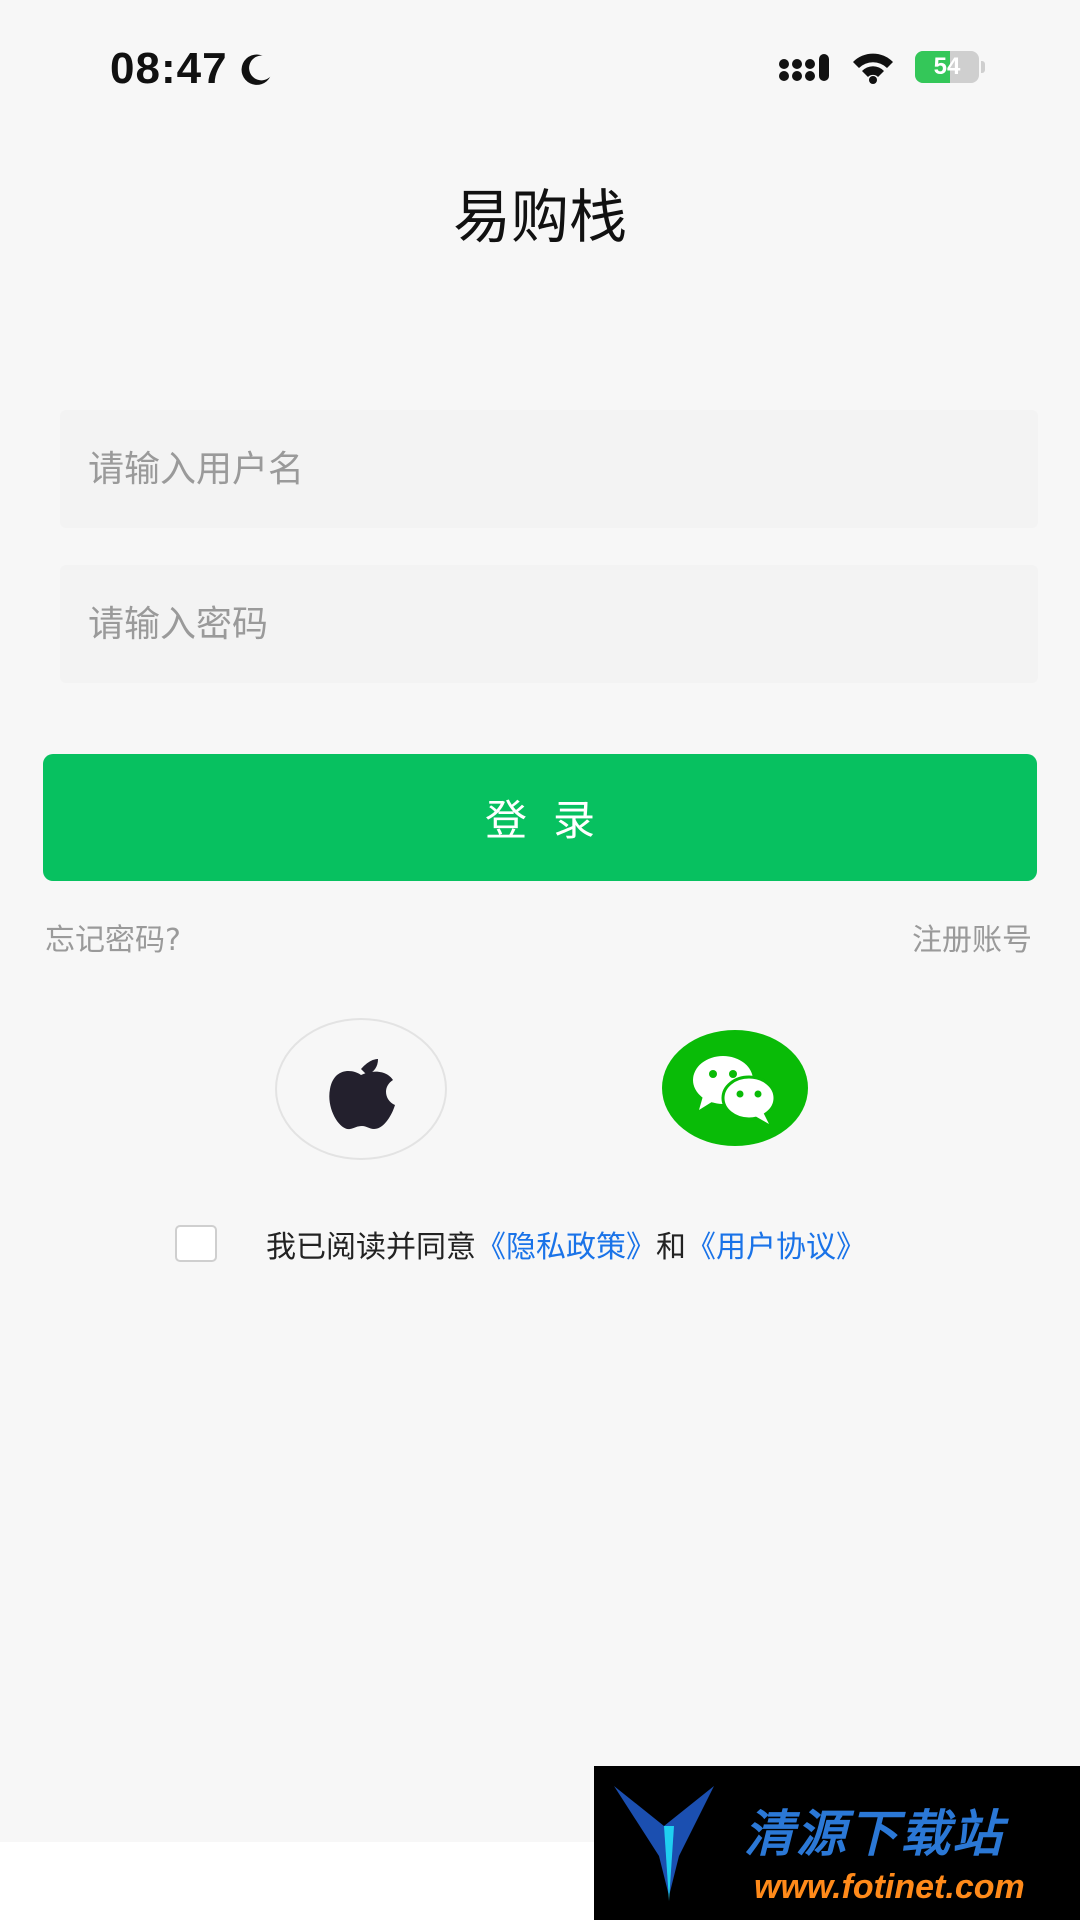  What do you see at coordinates (776, 1247) in the screenshot?
I see `user-agreement-link: 《用户协议》` at bounding box center [776, 1247].